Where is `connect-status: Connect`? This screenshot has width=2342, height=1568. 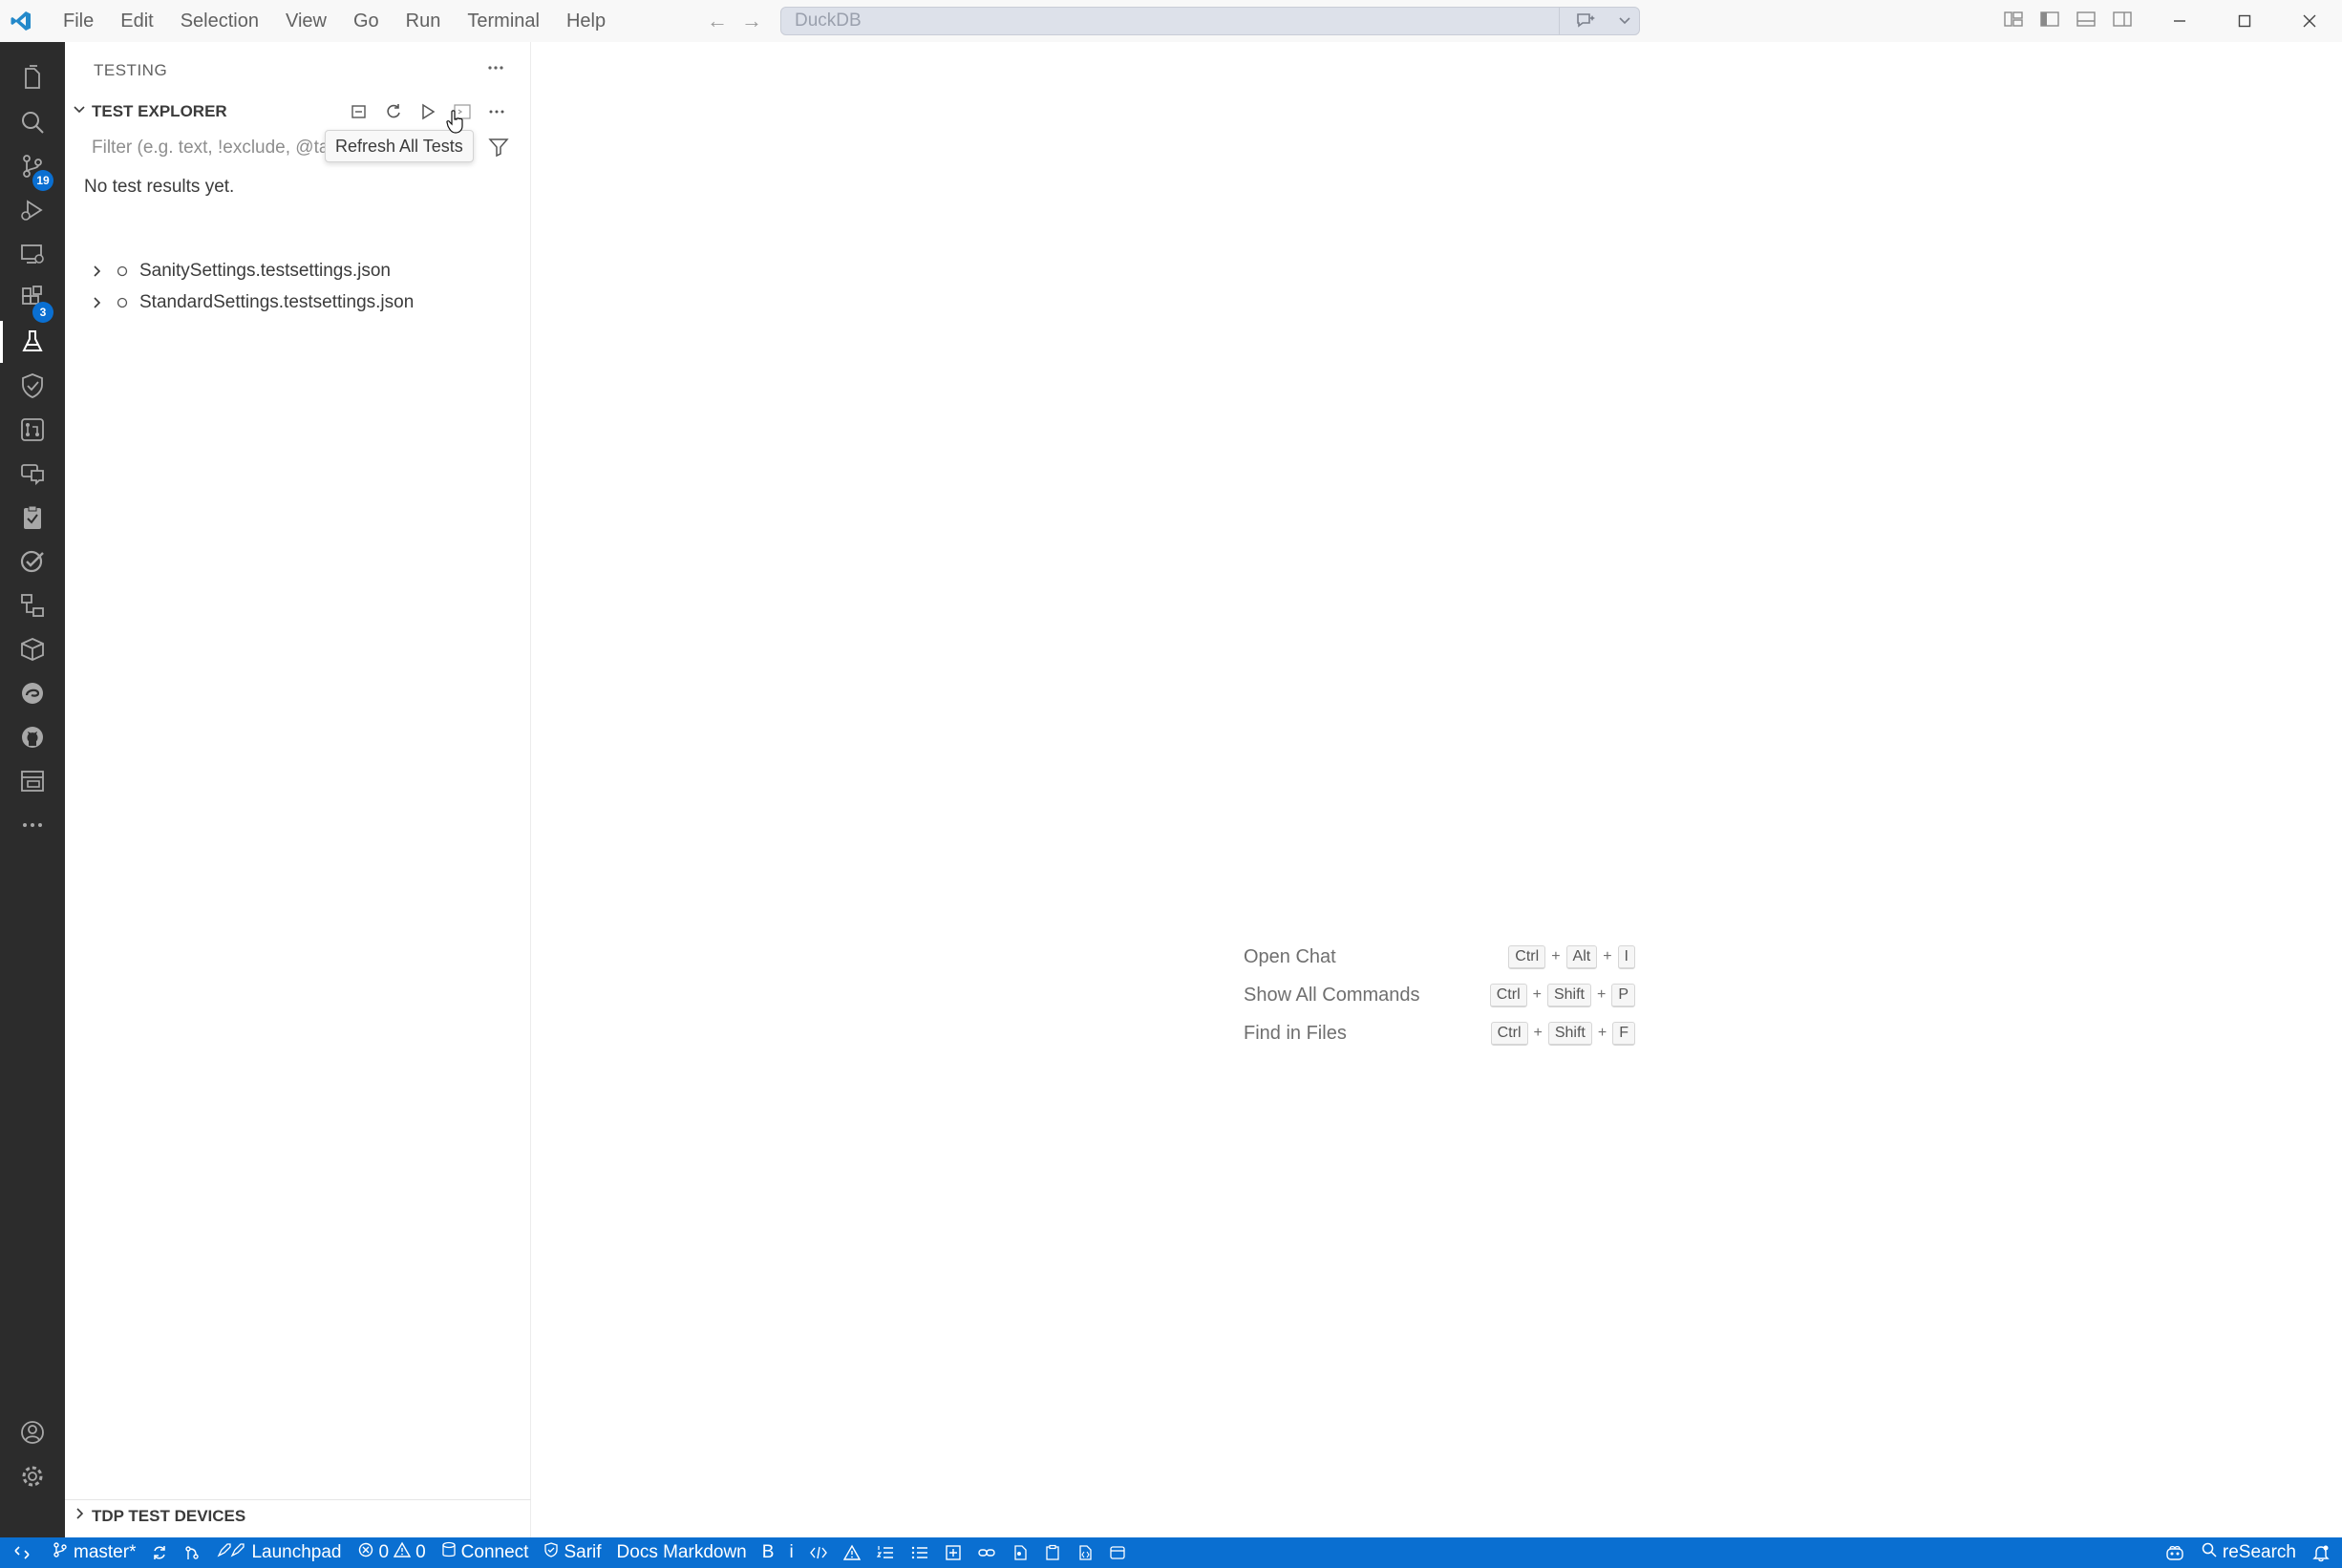 connect-status: Connect is located at coordinates (485, 1552).